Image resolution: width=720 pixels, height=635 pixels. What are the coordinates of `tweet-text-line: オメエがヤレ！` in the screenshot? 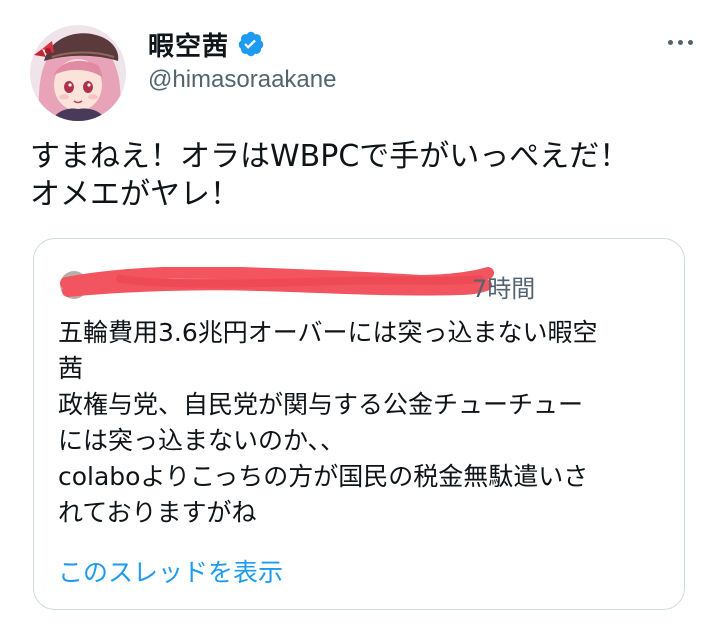 It's located at (135, 194).